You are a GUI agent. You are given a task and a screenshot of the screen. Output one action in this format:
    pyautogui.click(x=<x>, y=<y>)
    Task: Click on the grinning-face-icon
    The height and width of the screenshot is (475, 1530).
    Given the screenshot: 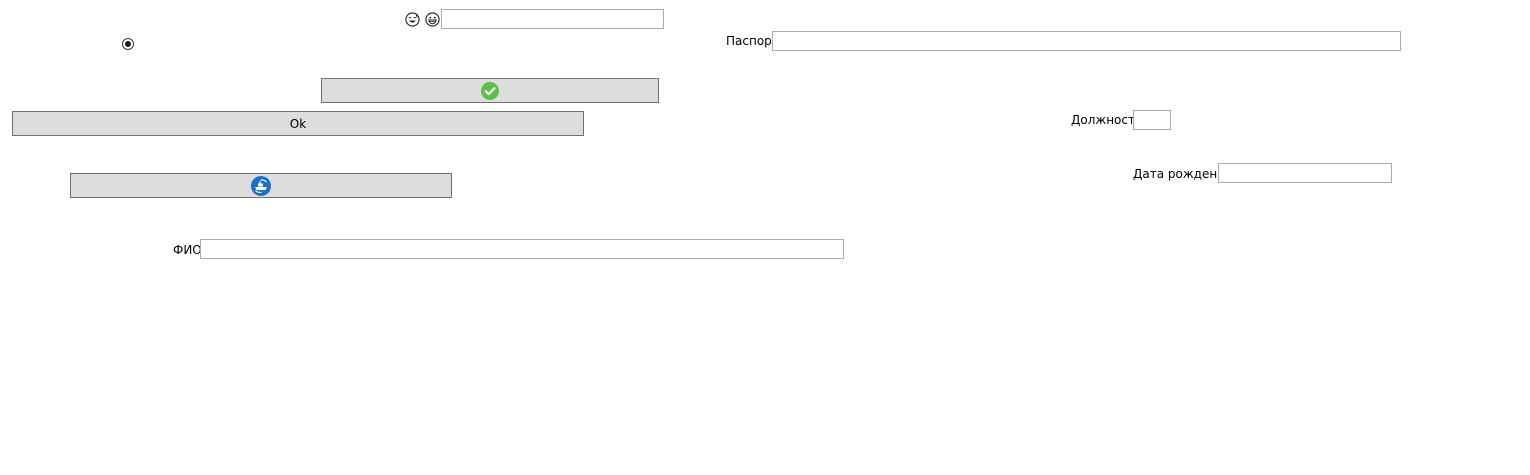 What is the action you would take?
    pyautogui.click(x=432, y=19)
    